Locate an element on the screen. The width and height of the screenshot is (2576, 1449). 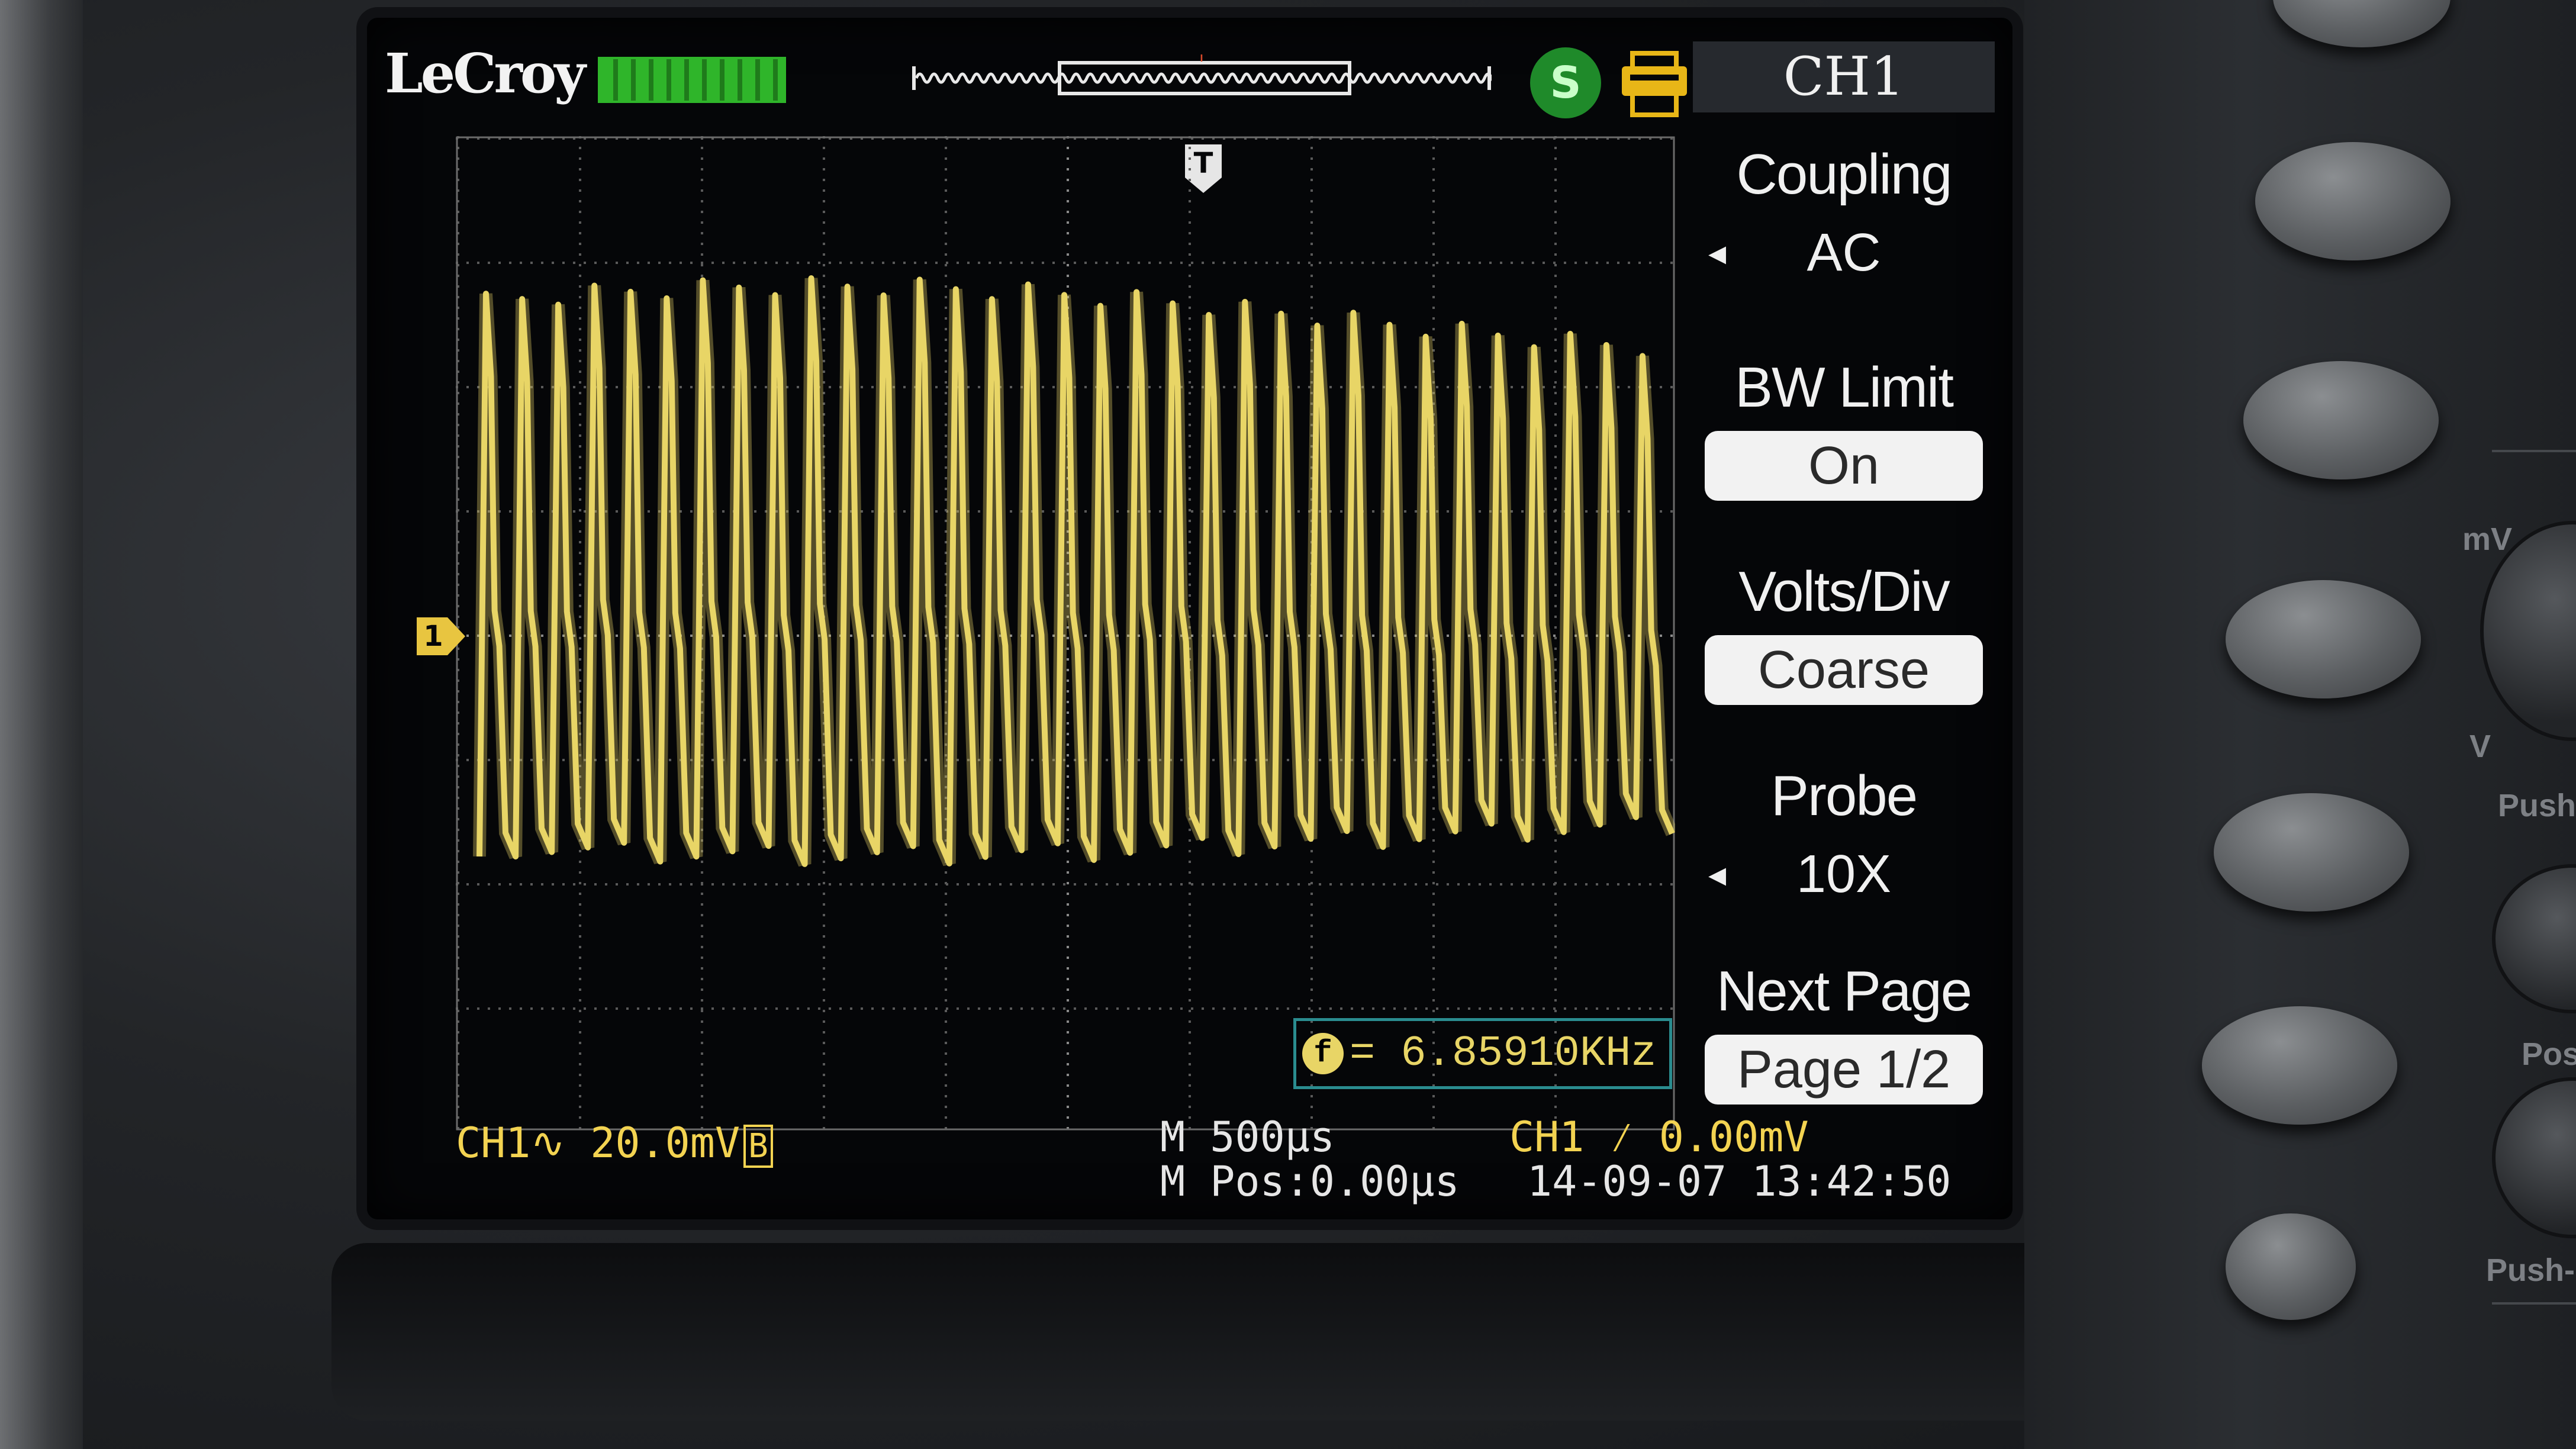
menu-next-page: Next Page Page 1/2 is located at coordinates (1844, 1032).